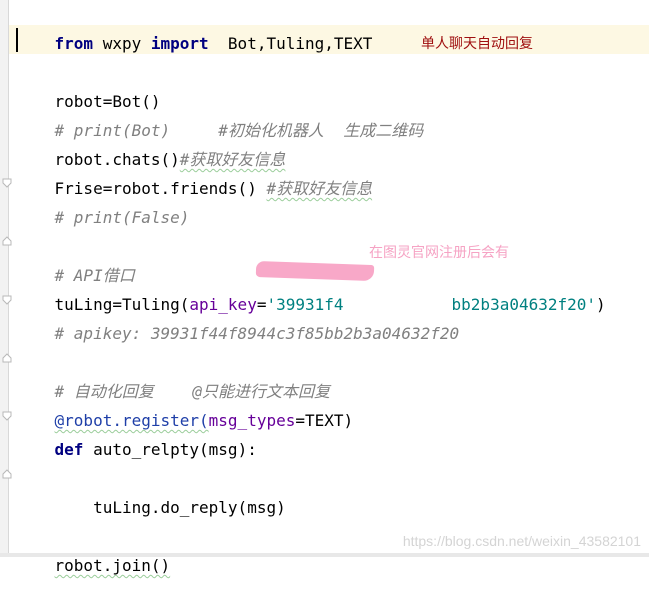 This screenshot has width=649, height=609. What do you see at coordinates (74, 43) in the screenshot?
I see `keyword-from: from` at bounding box center [74, 43].